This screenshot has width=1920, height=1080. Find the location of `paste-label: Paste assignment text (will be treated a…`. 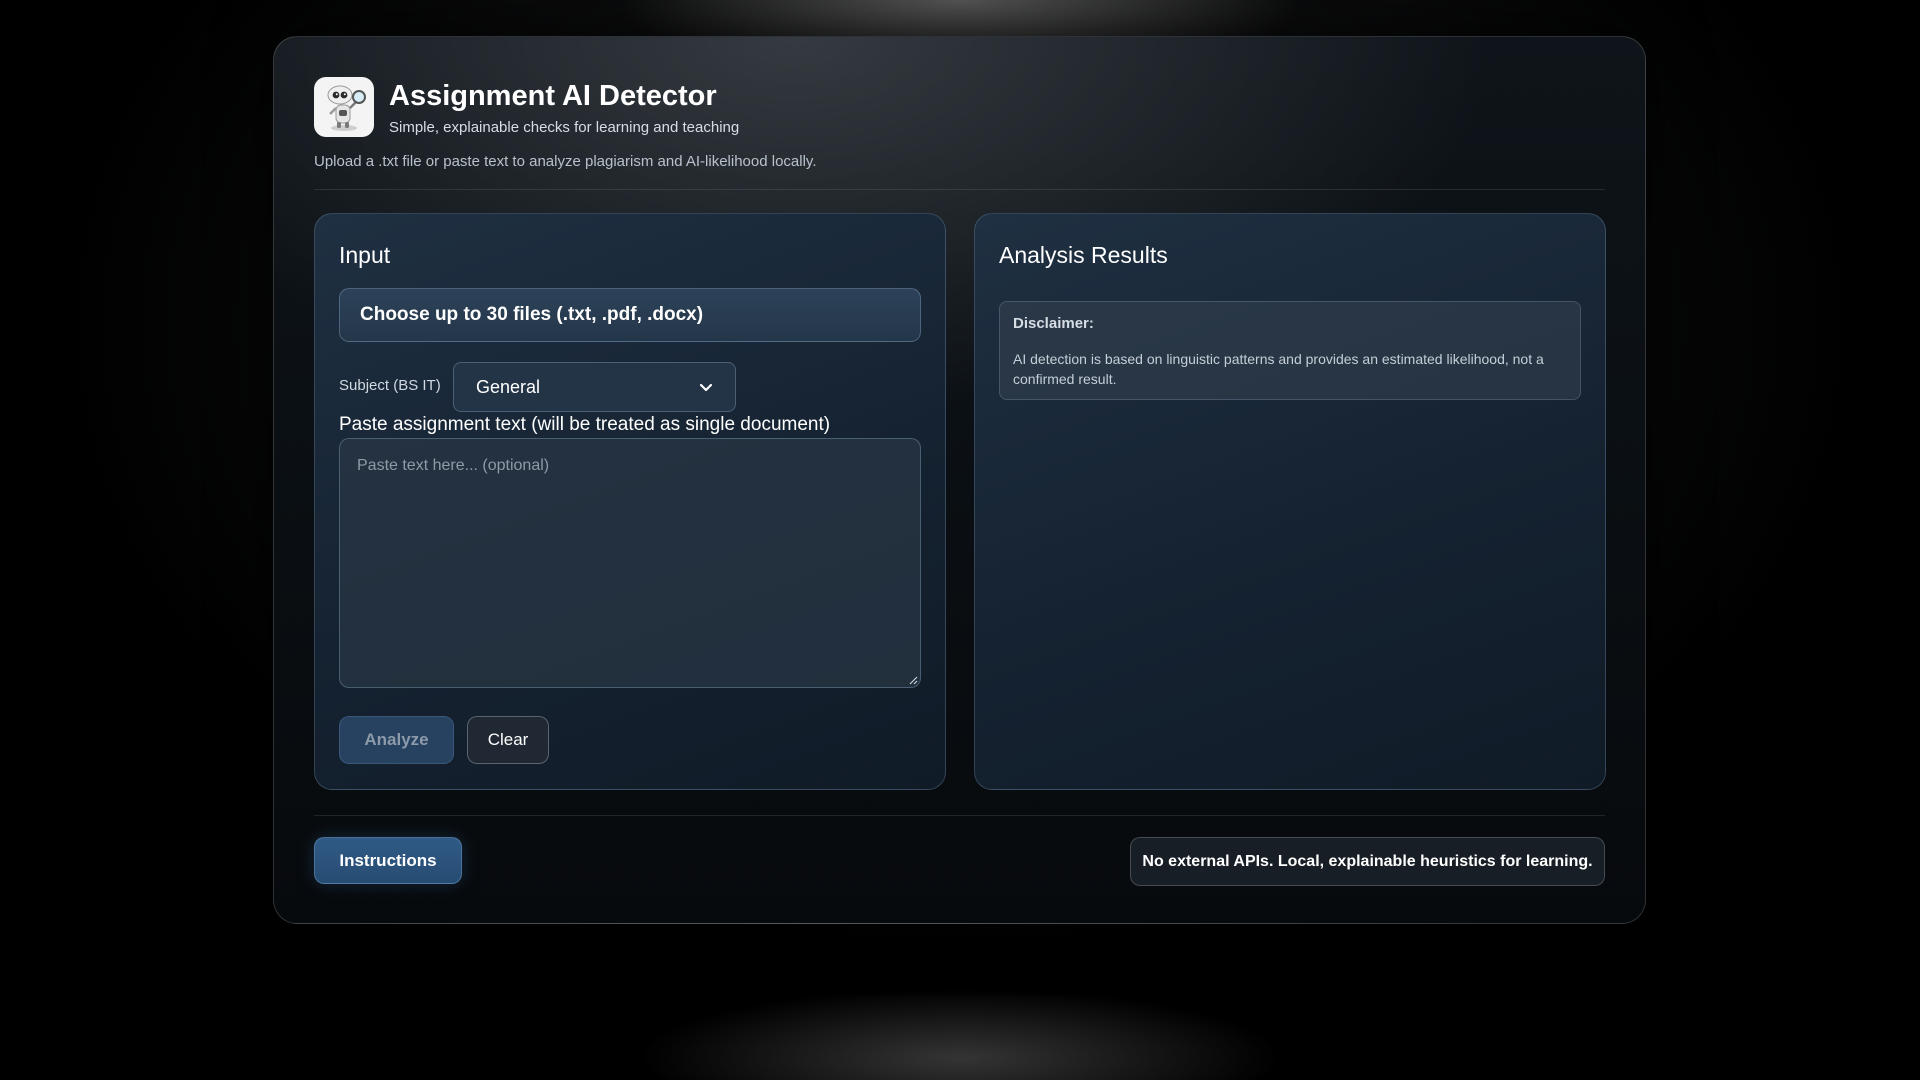

paste-label: Paste assignment text (will be treated a… is located at coordinates (585, 424).